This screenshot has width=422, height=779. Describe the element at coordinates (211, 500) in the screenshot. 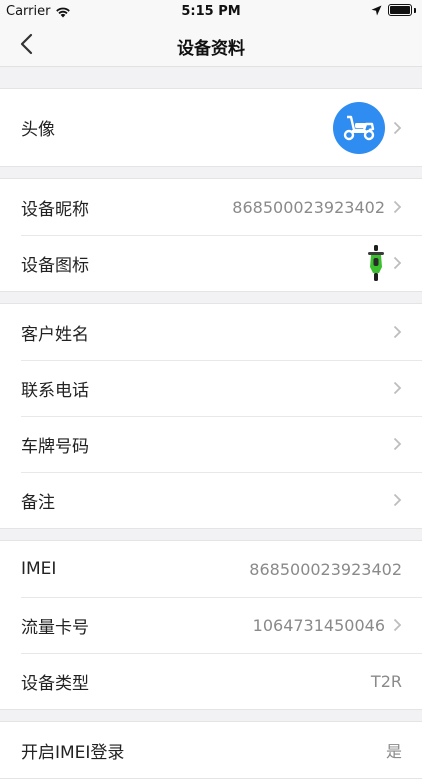

I see `note-row: 备注` at that location.